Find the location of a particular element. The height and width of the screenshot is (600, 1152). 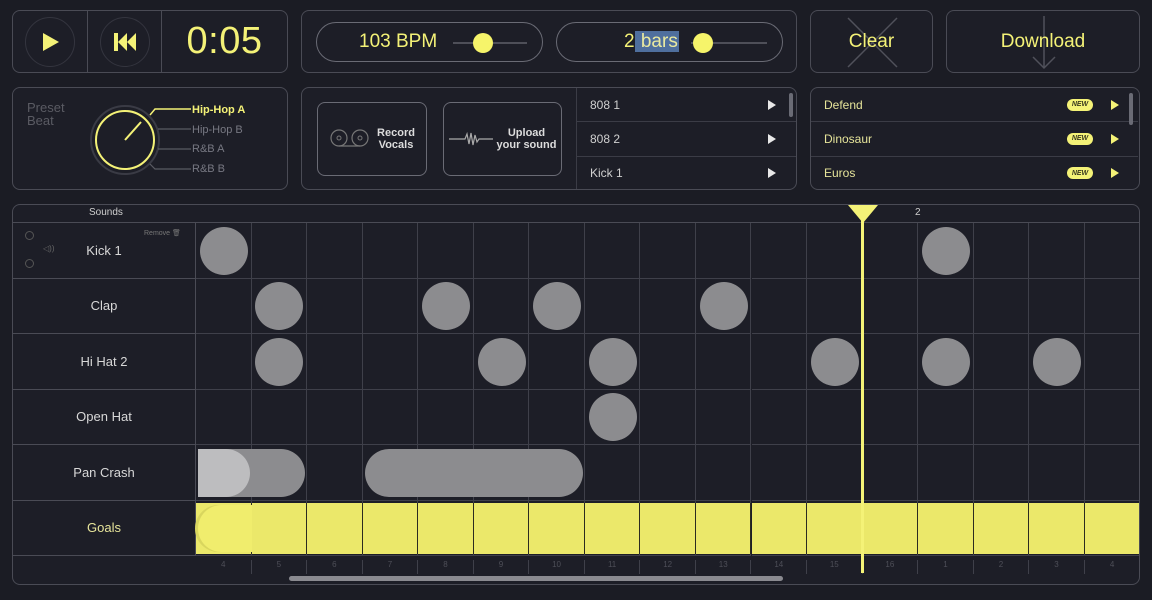

beat-list-item: Defend NEW is located at coordinates (974, 105).